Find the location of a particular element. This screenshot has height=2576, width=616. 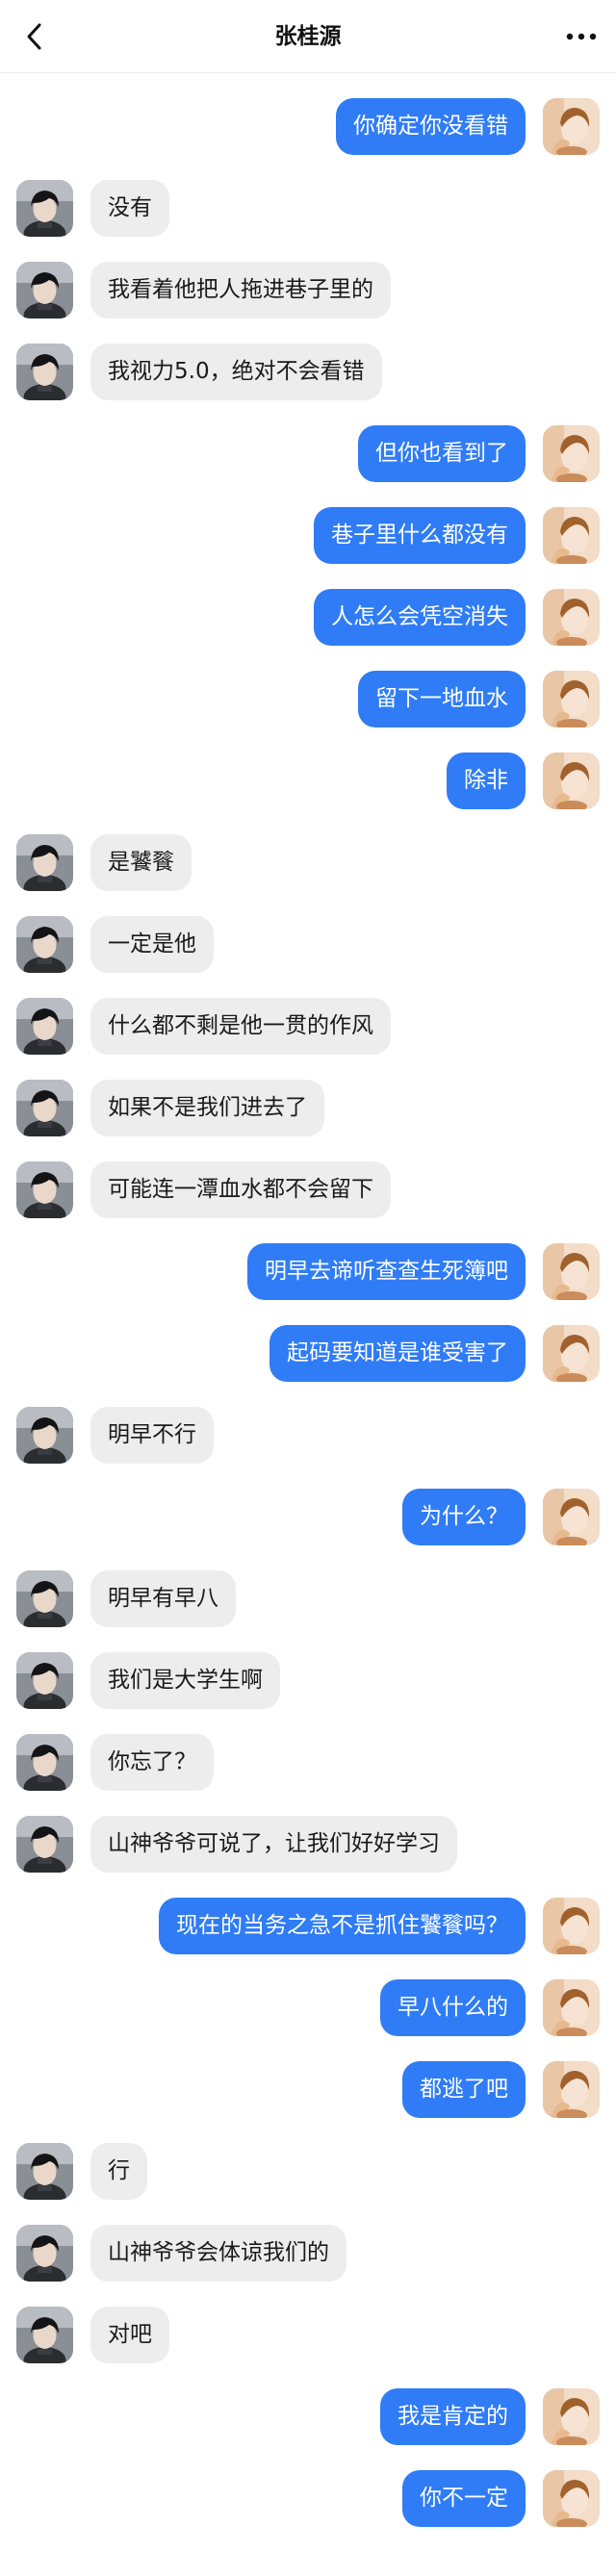

outgoing-message: 为什么？ is located at coordinates (308, 1516).